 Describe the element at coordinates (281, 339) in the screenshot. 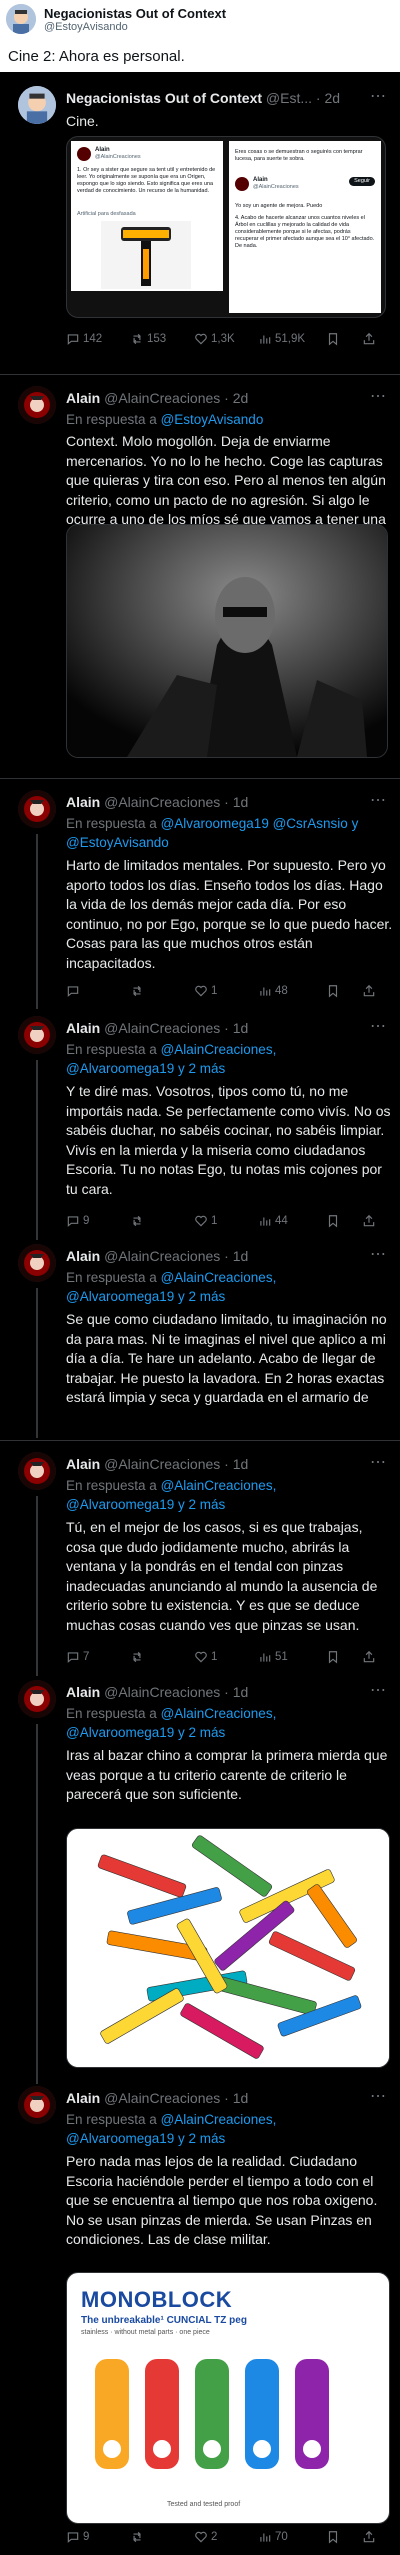

I see `views-button: 51,9K` at that location.